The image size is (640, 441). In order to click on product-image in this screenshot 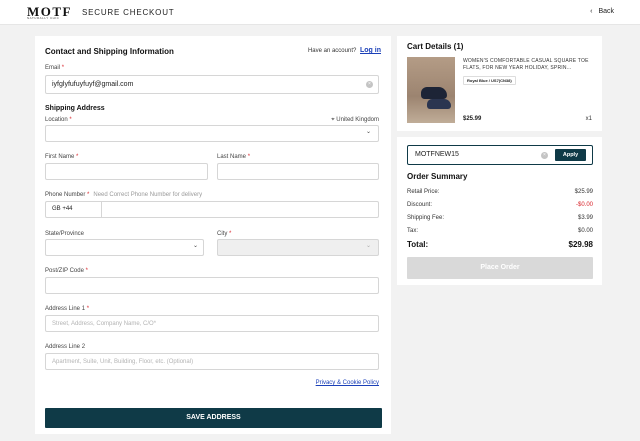, I will do `click(431, 90)`.